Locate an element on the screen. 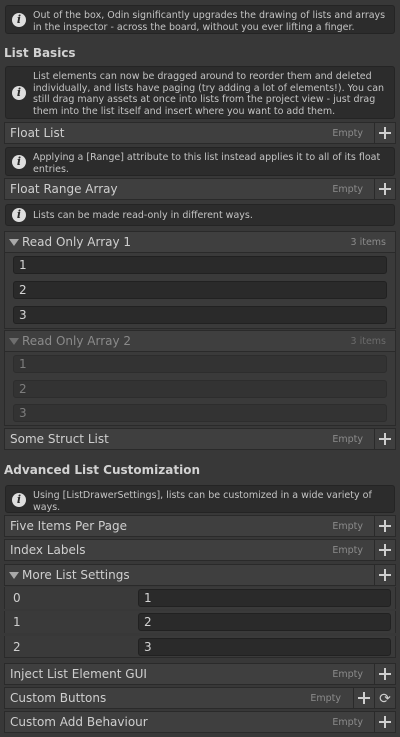 The width and height of the screenshot is (400, 737). custom-add-behaviour-count: Empty is located at coordinates (347, 722).